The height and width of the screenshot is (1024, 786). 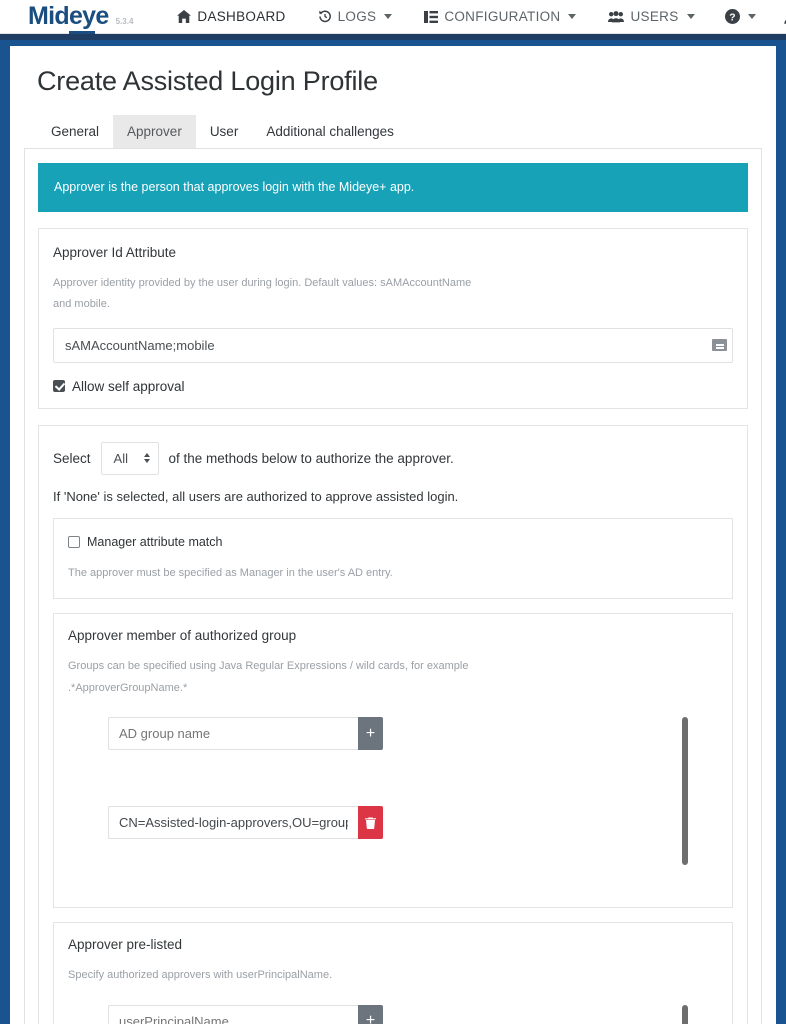 I want to click on brand-version: 5.3.4, so click(x=124, y=21).